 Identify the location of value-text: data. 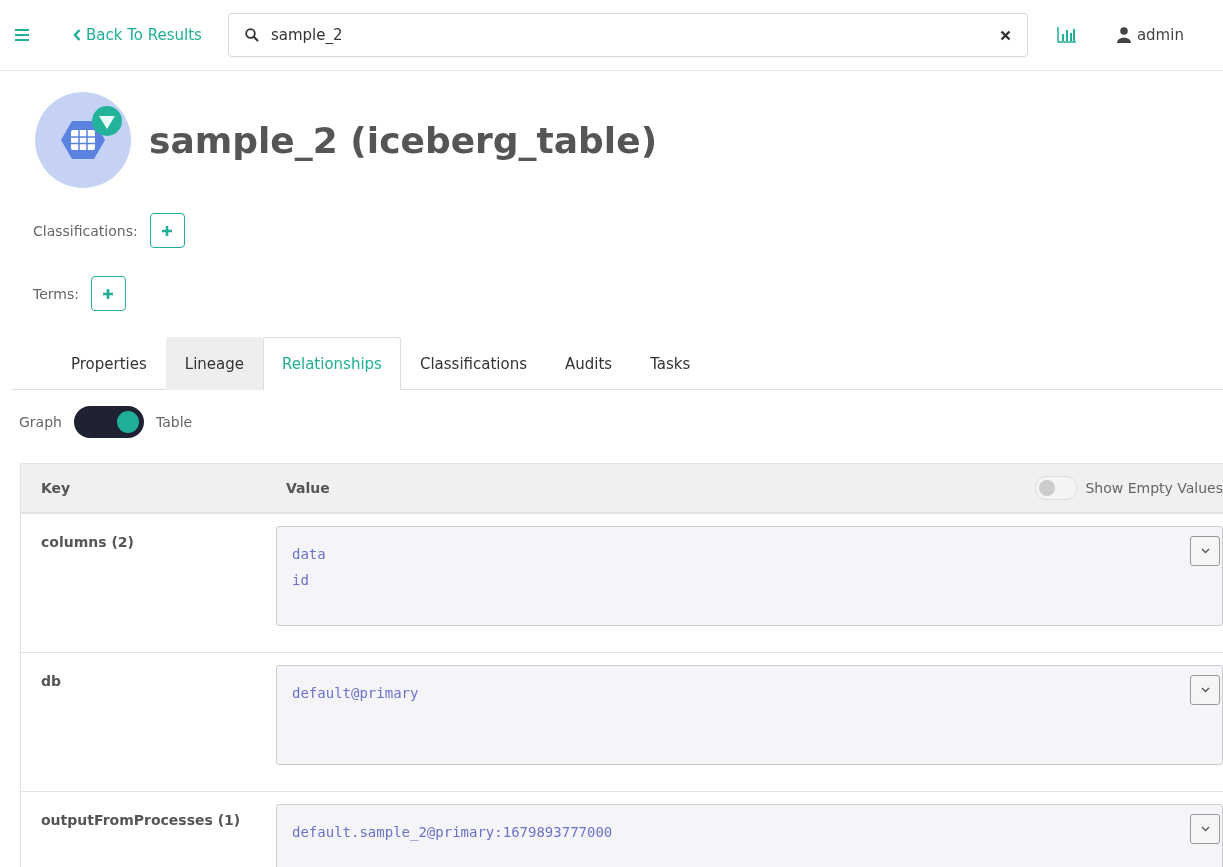
(309, 554).